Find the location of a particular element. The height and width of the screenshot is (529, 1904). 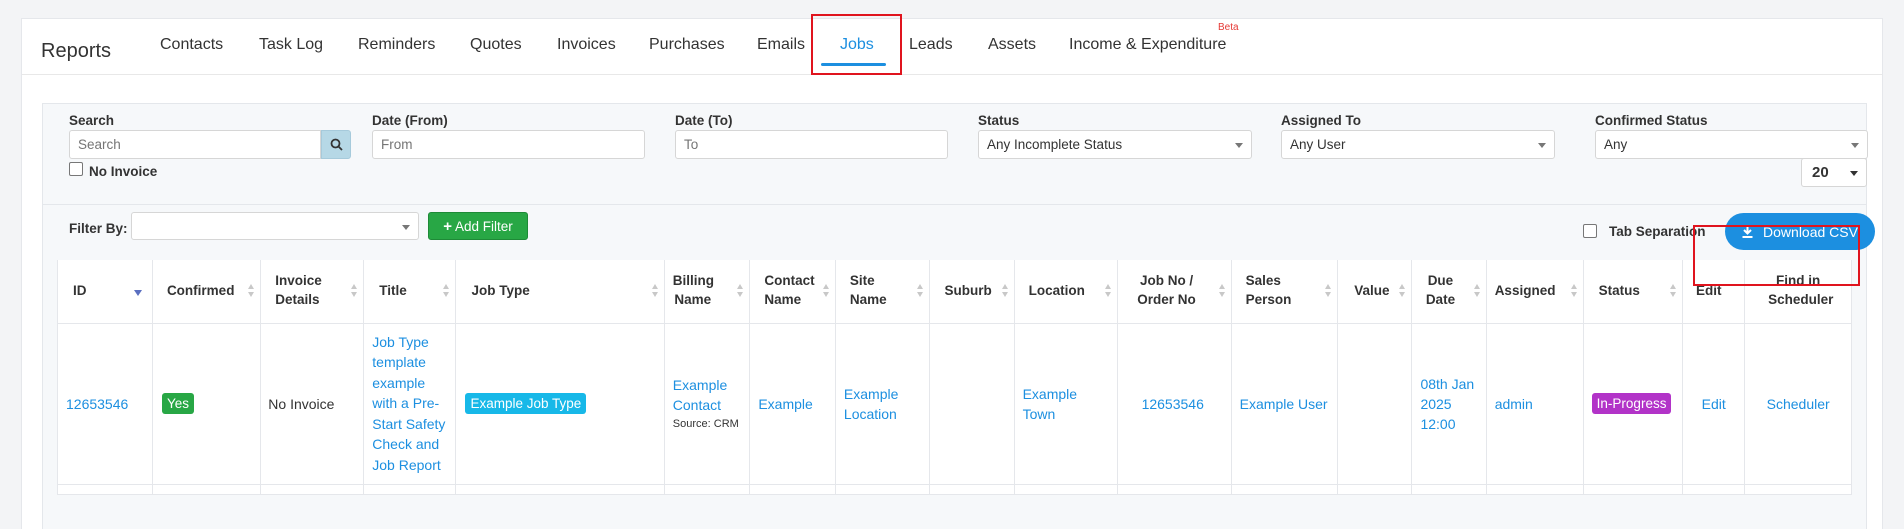

status-select-value: Any Incomplete Status is located at coordinates (1055, 144).